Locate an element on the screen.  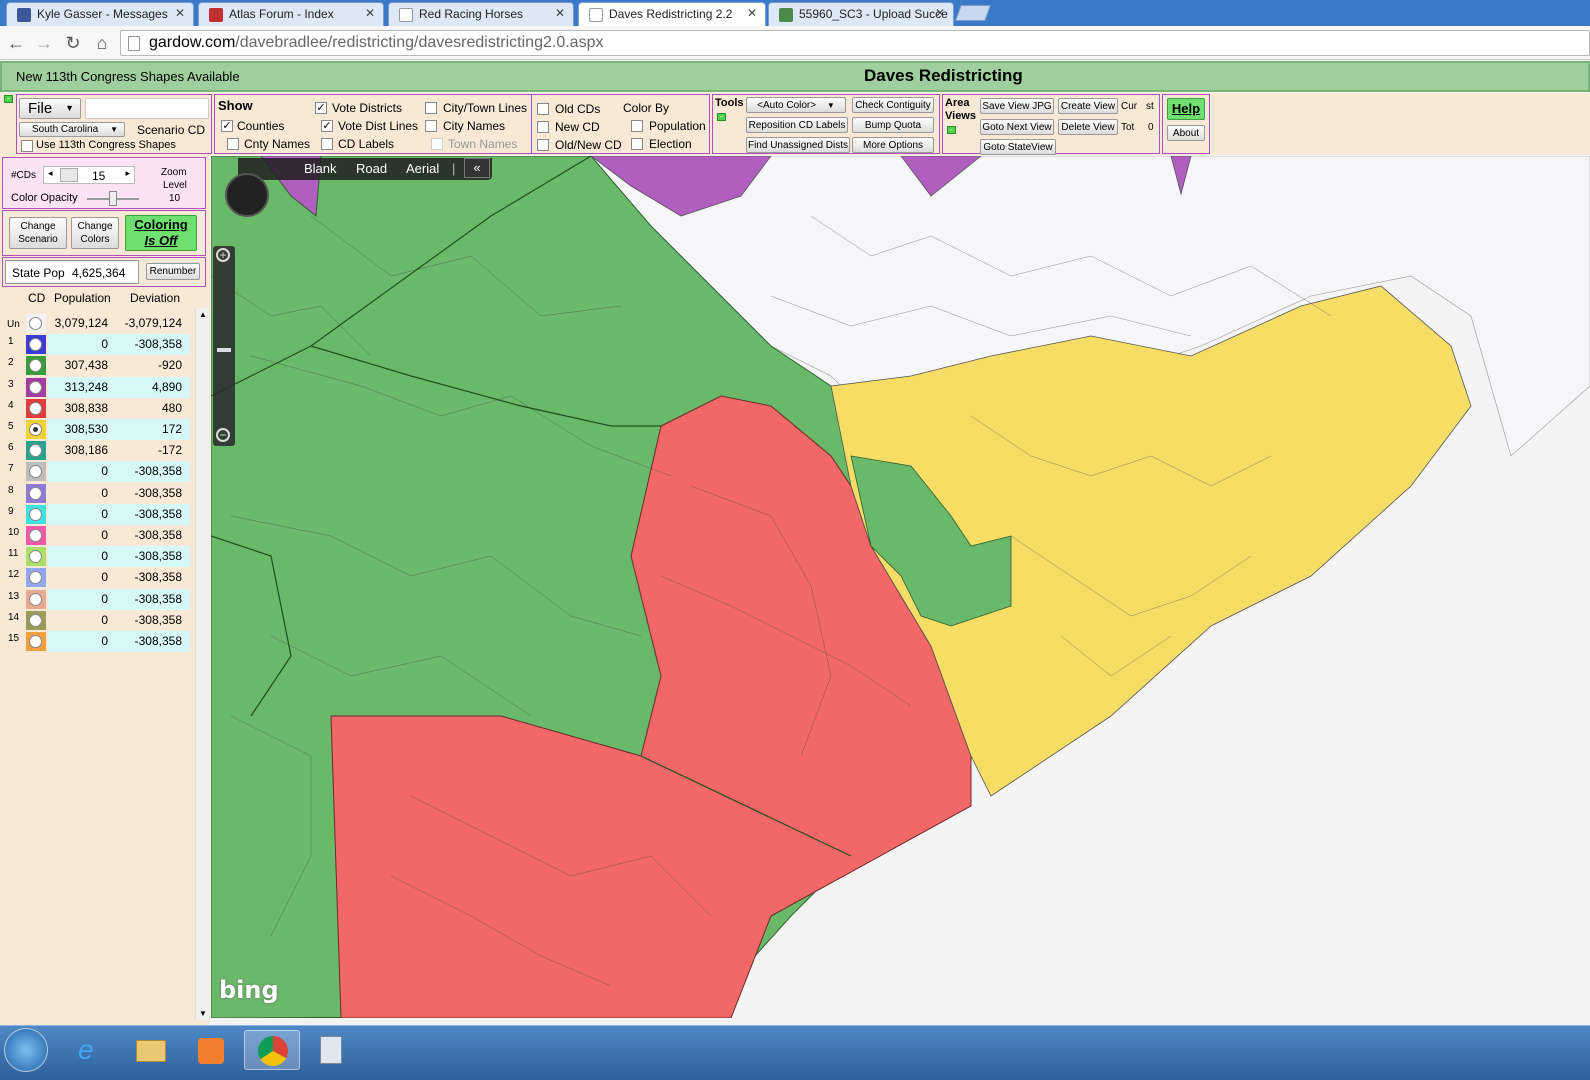
town-names-checkbox is located at coordinates (437, 144).